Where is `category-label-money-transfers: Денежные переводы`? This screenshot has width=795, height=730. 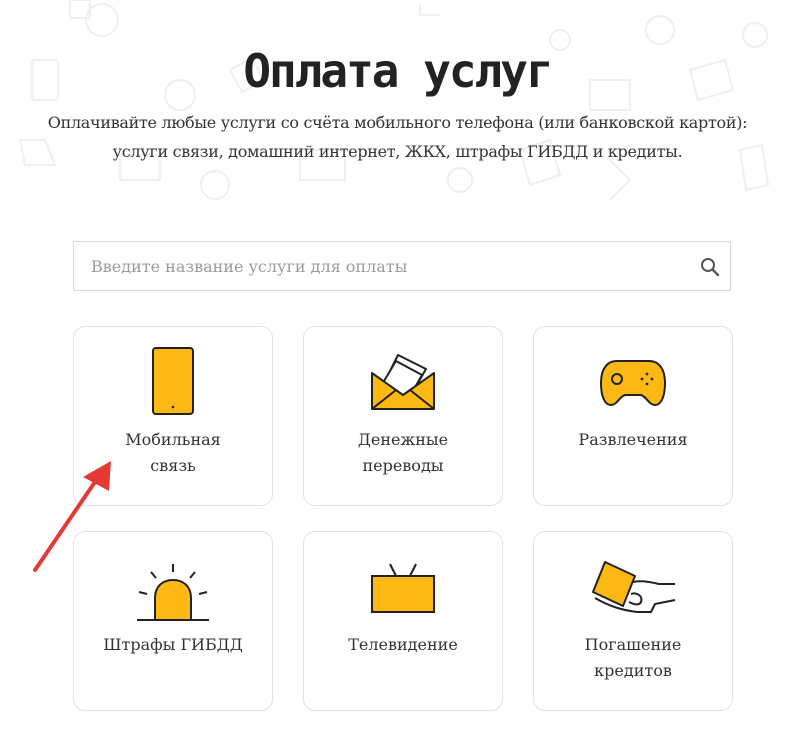 category-label-money-transfers: Денежные переводы is located at coordinates (403, 452).